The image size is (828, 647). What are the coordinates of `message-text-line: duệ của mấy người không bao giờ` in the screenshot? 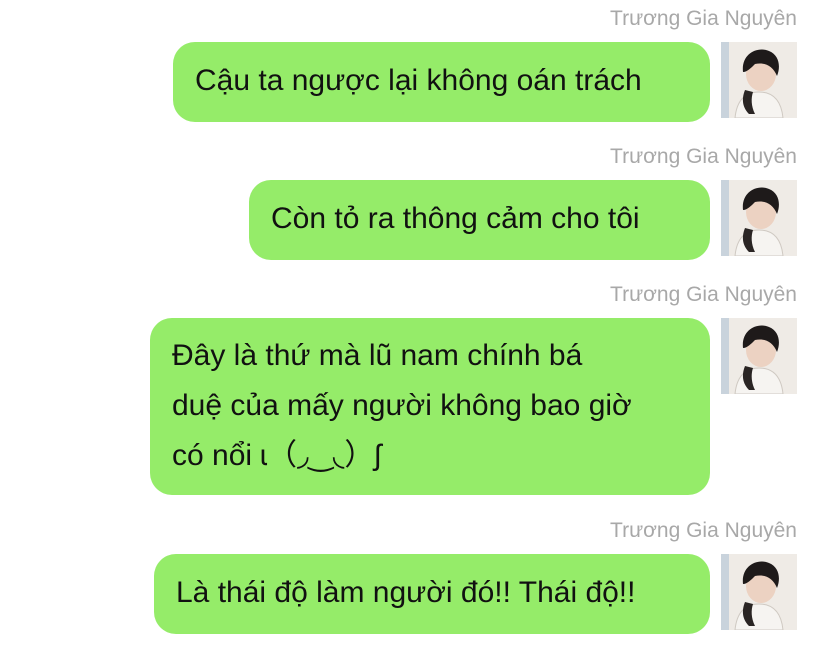 It's located at (402, 405).